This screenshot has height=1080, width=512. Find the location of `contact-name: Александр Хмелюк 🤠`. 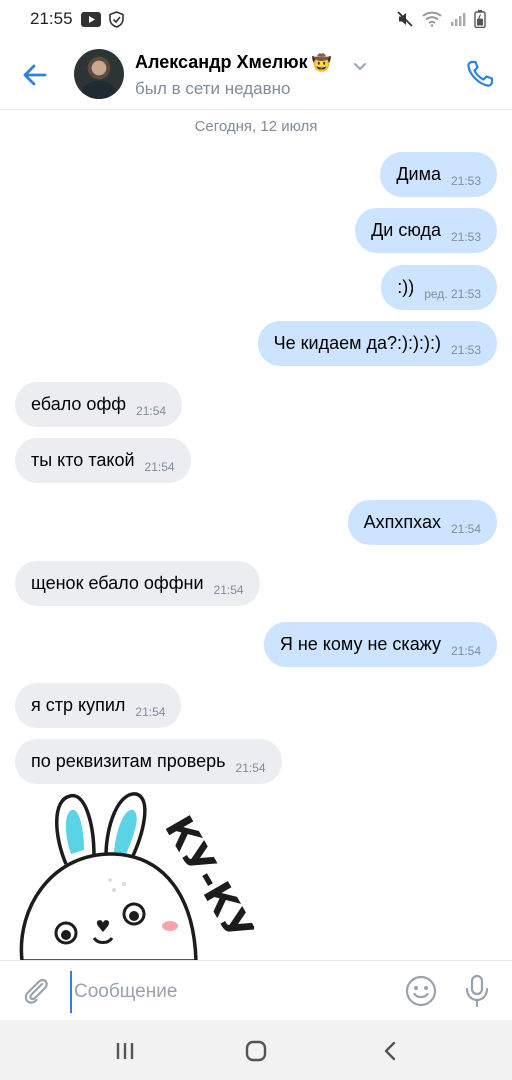

contact-name: Александр Хмелюк 🤠 is located at coordinates (233, 62).